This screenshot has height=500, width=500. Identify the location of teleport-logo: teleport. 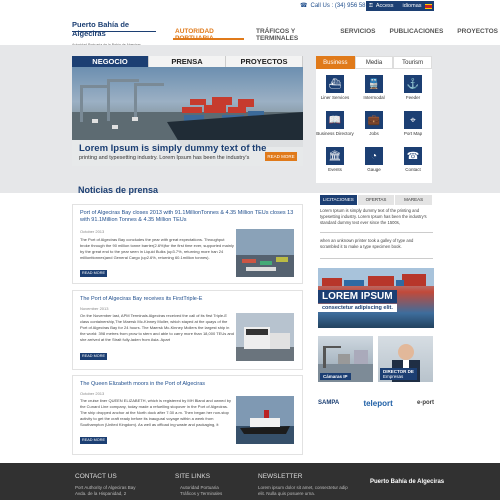
(377, 403).